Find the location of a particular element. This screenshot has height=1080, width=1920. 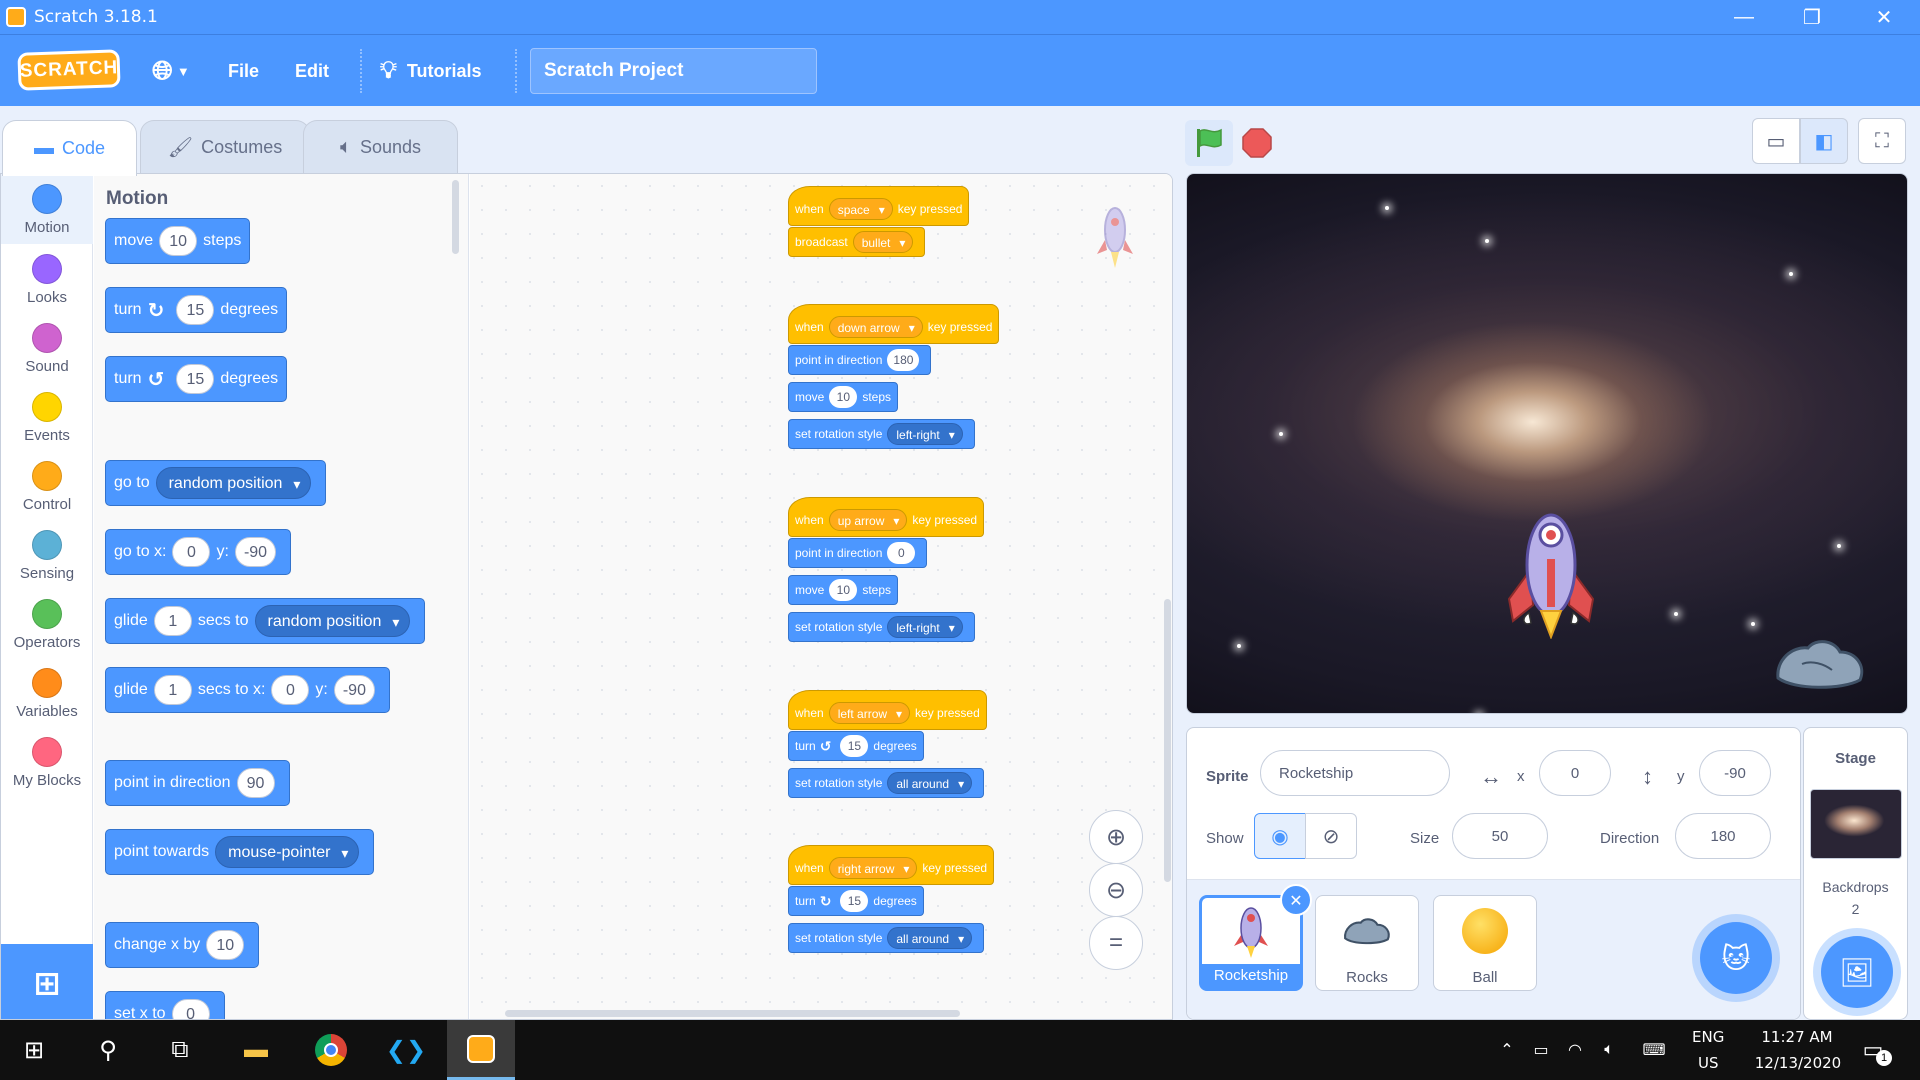

language-indicator-line2: US is located at coordinates (1708, 1063).